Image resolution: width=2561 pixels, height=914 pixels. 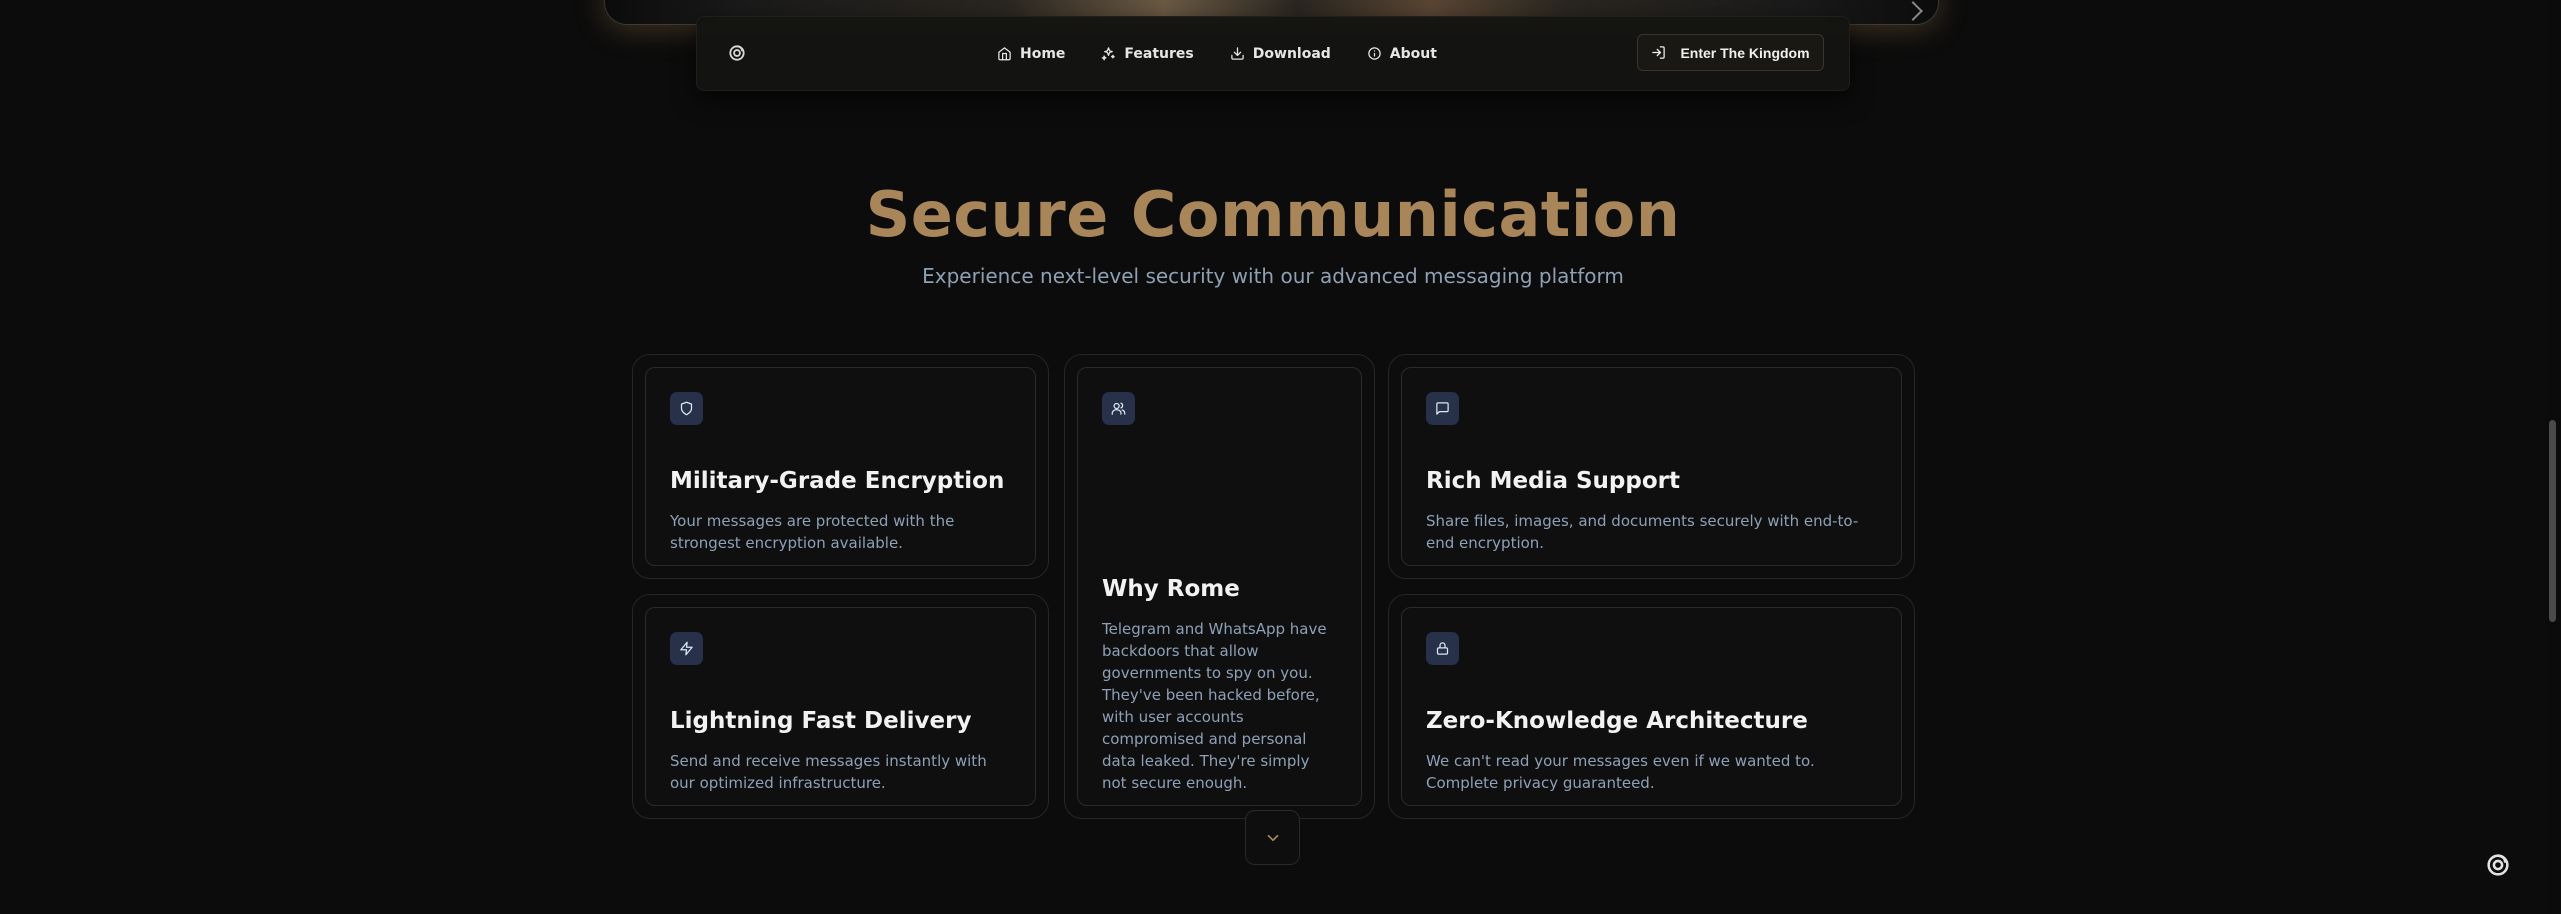 I want to click on nav-link-download: Download, so click(x=1280, y=54).